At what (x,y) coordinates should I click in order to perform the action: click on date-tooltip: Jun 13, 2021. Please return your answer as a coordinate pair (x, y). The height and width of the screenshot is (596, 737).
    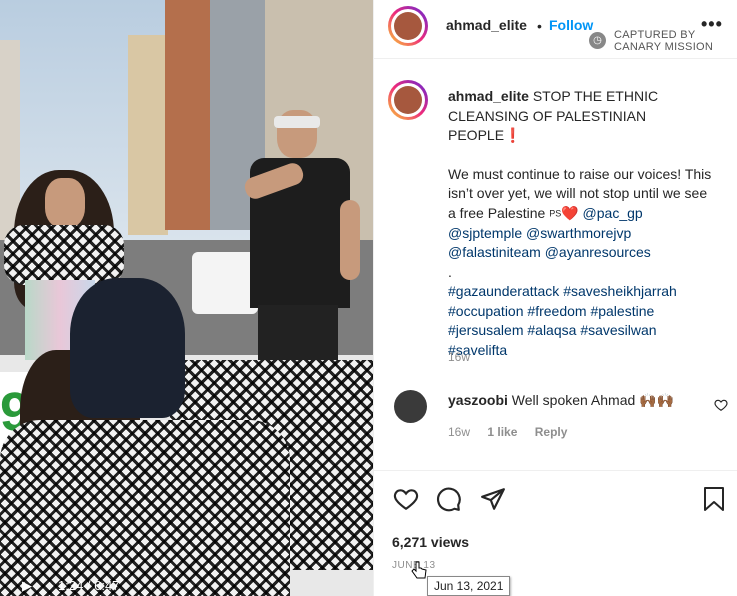
    Looking at the image, I should click on (469, 586).